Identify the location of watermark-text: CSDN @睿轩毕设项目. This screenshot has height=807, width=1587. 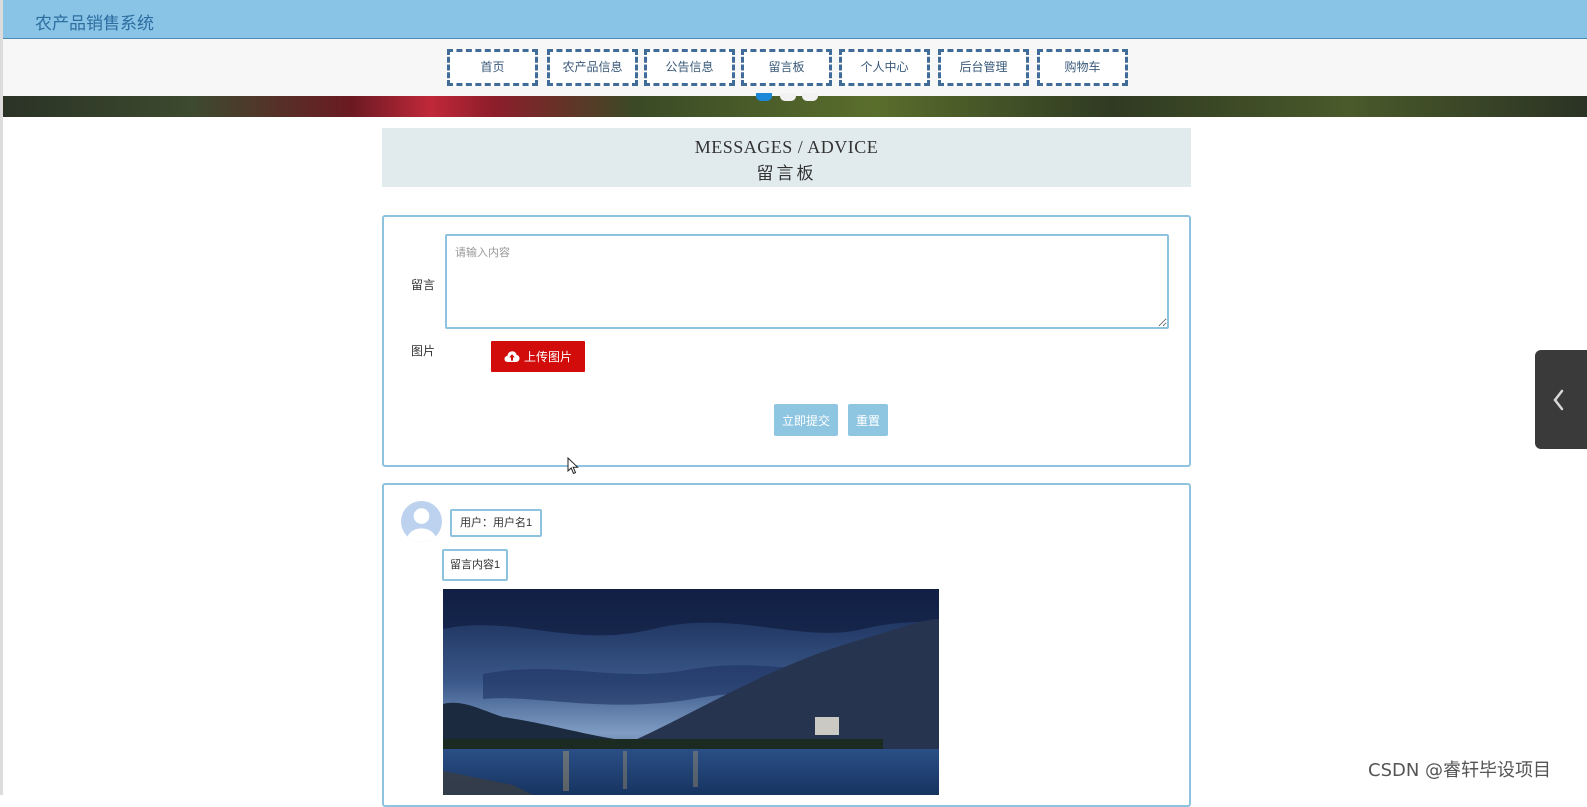
(1460, 770).